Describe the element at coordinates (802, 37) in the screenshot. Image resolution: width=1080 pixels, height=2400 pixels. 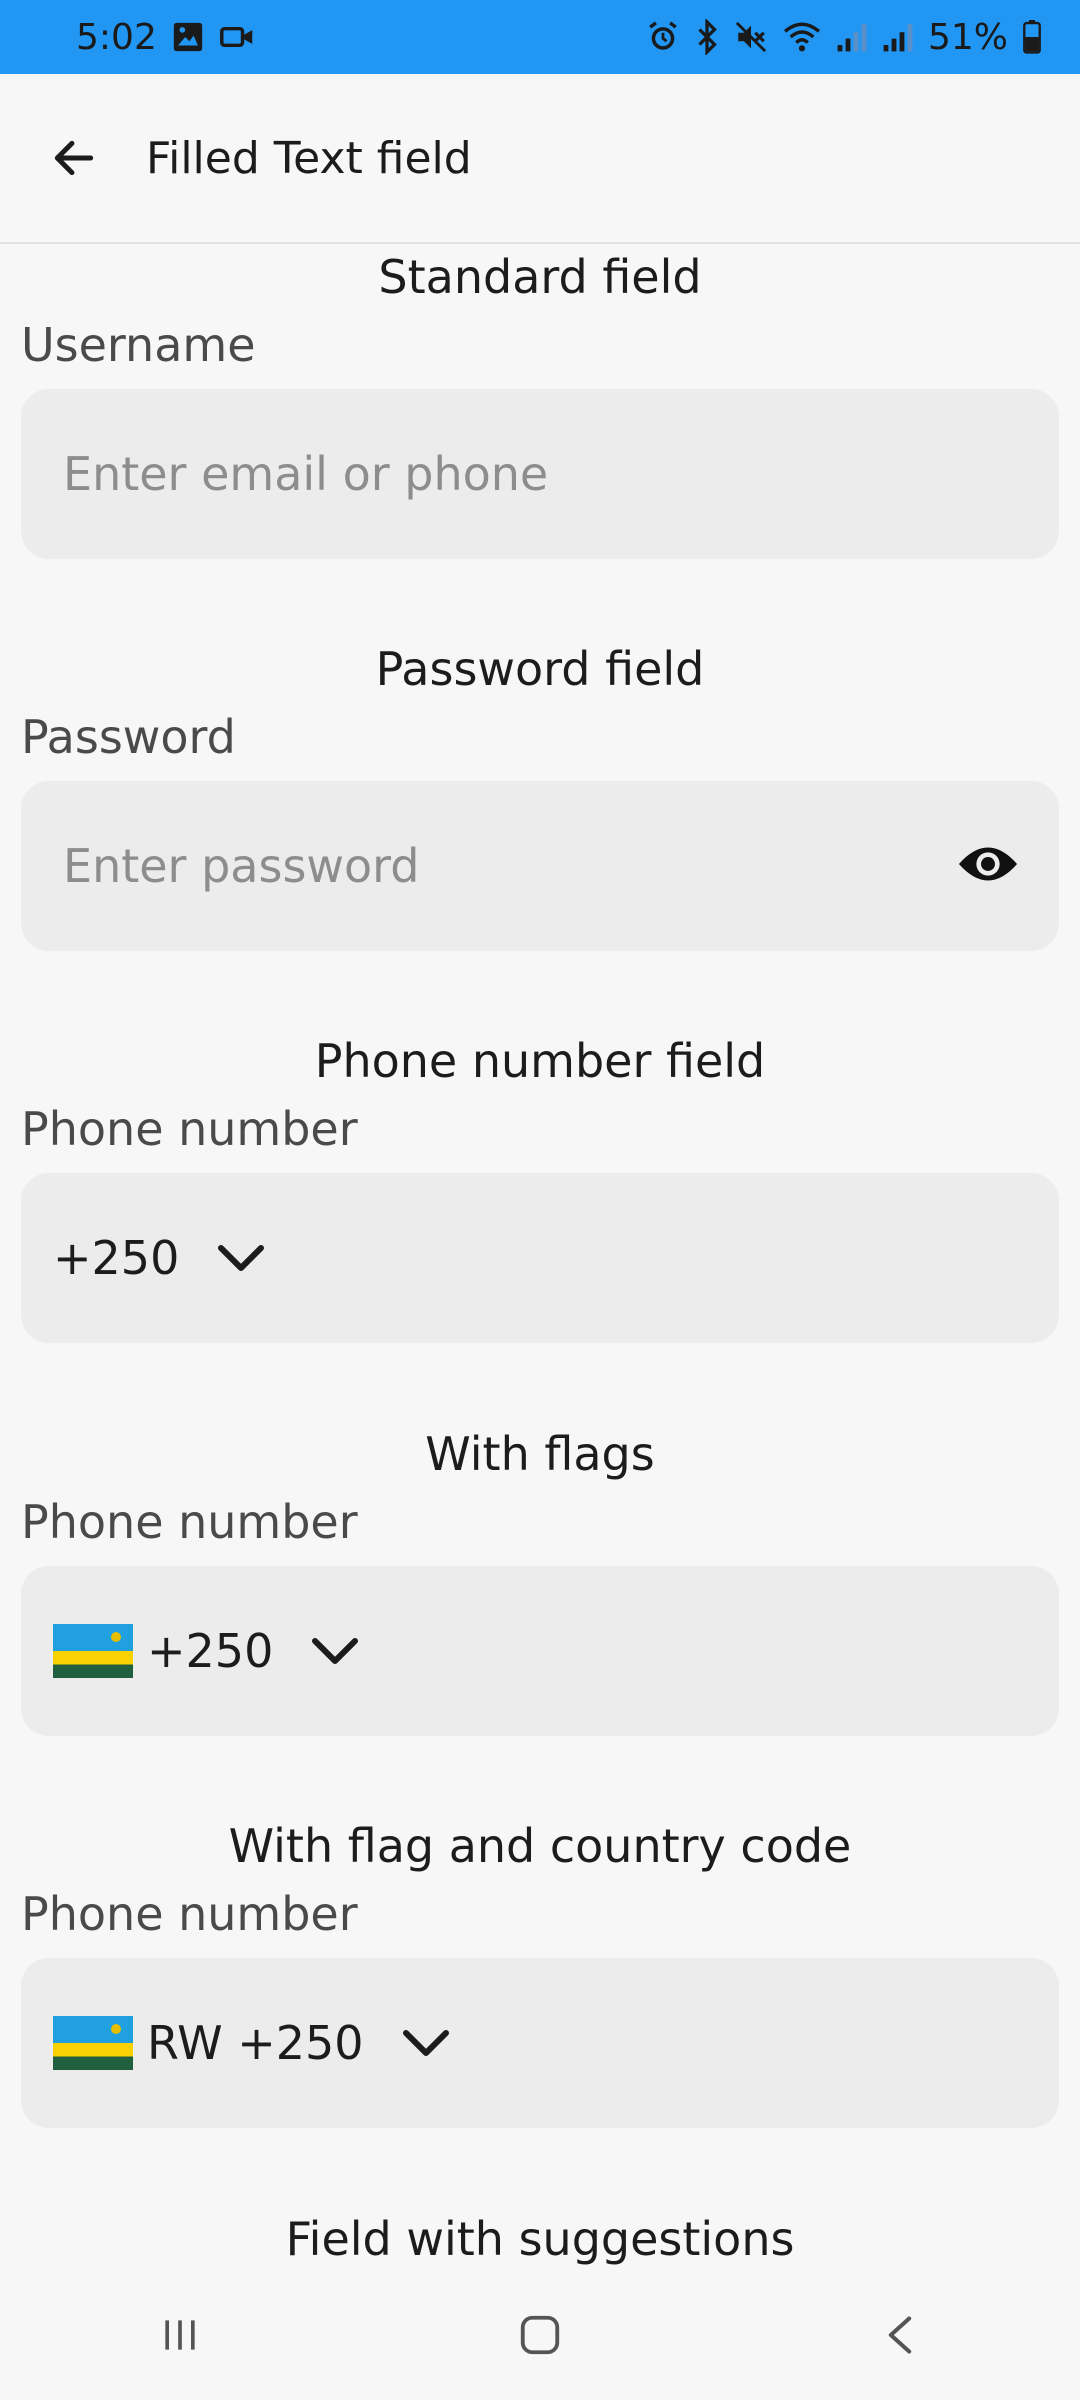
I see `wifi-icon` at that location.